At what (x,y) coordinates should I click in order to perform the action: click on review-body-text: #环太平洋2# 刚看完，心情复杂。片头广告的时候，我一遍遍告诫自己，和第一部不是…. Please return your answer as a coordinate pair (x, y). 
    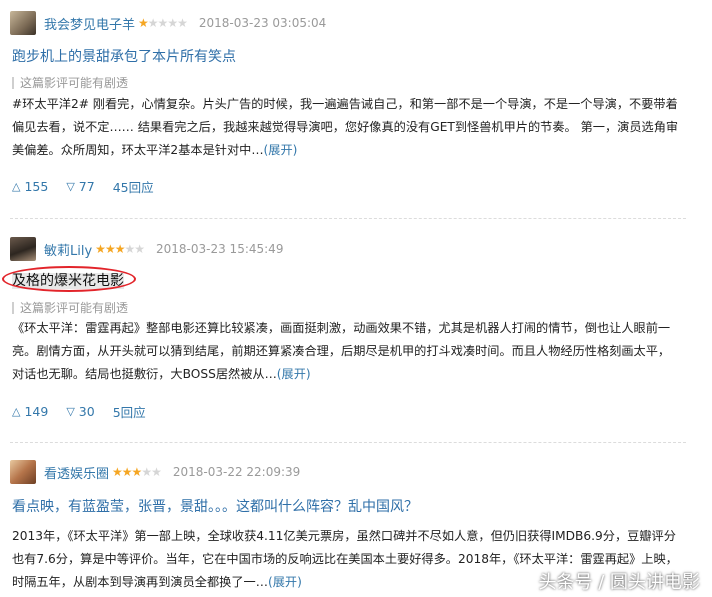
    Looking at the image, I should click on (345, 127).